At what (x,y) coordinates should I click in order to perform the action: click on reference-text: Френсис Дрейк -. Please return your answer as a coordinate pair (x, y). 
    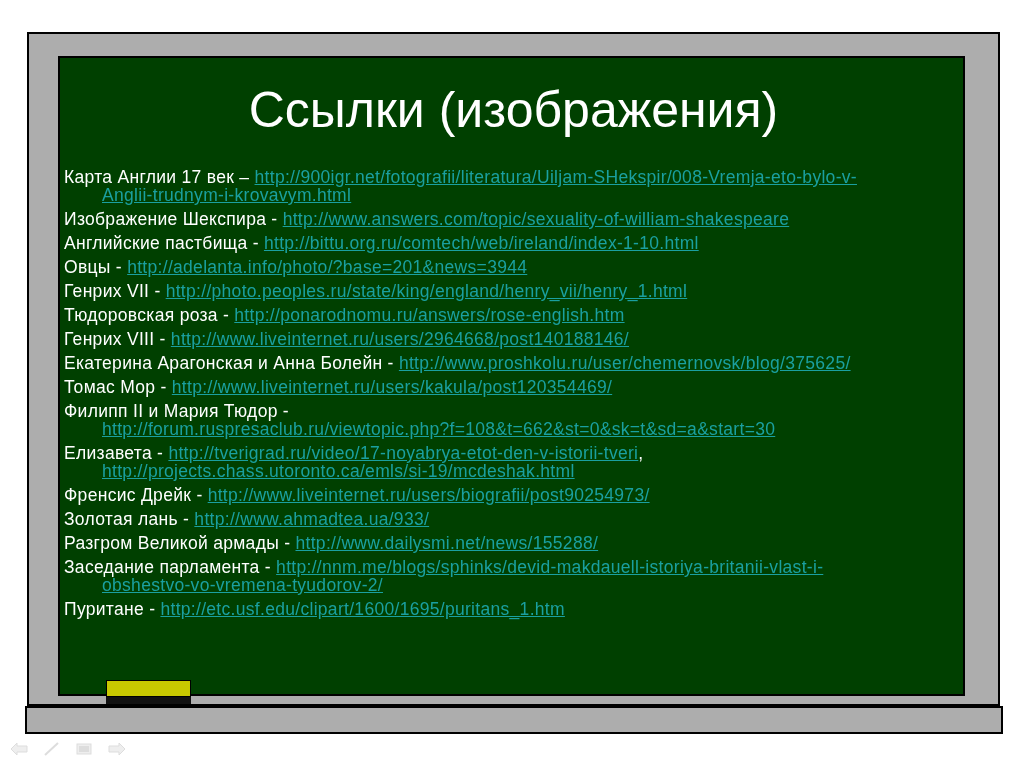
    Looking at the image, I should click on (134, 495).